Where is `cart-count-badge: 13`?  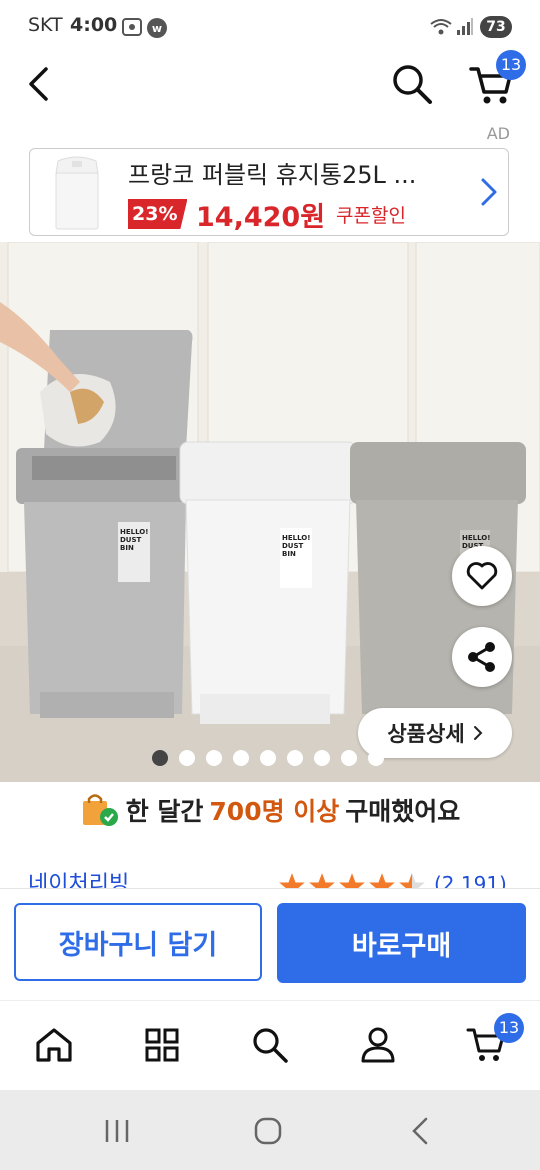
cart-count-badge: 13 is located at coordinates (511, 65).